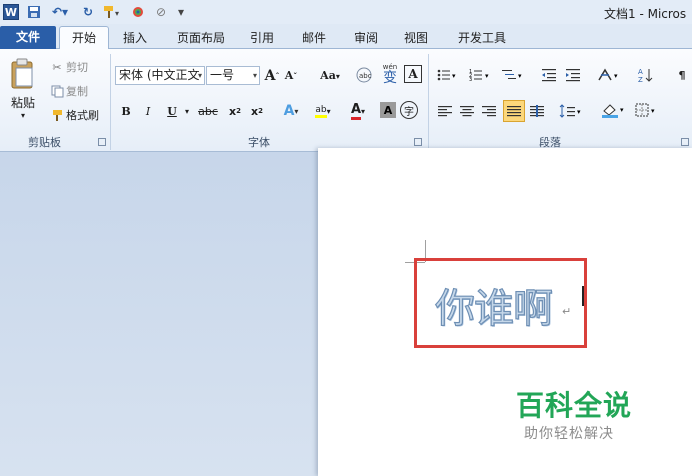 The height and width of the screenshot is (476, 692). What do you see at coordinates (489, 111) in the screenshot?
I see `align-right-icon` at bounding box center [489, 111].